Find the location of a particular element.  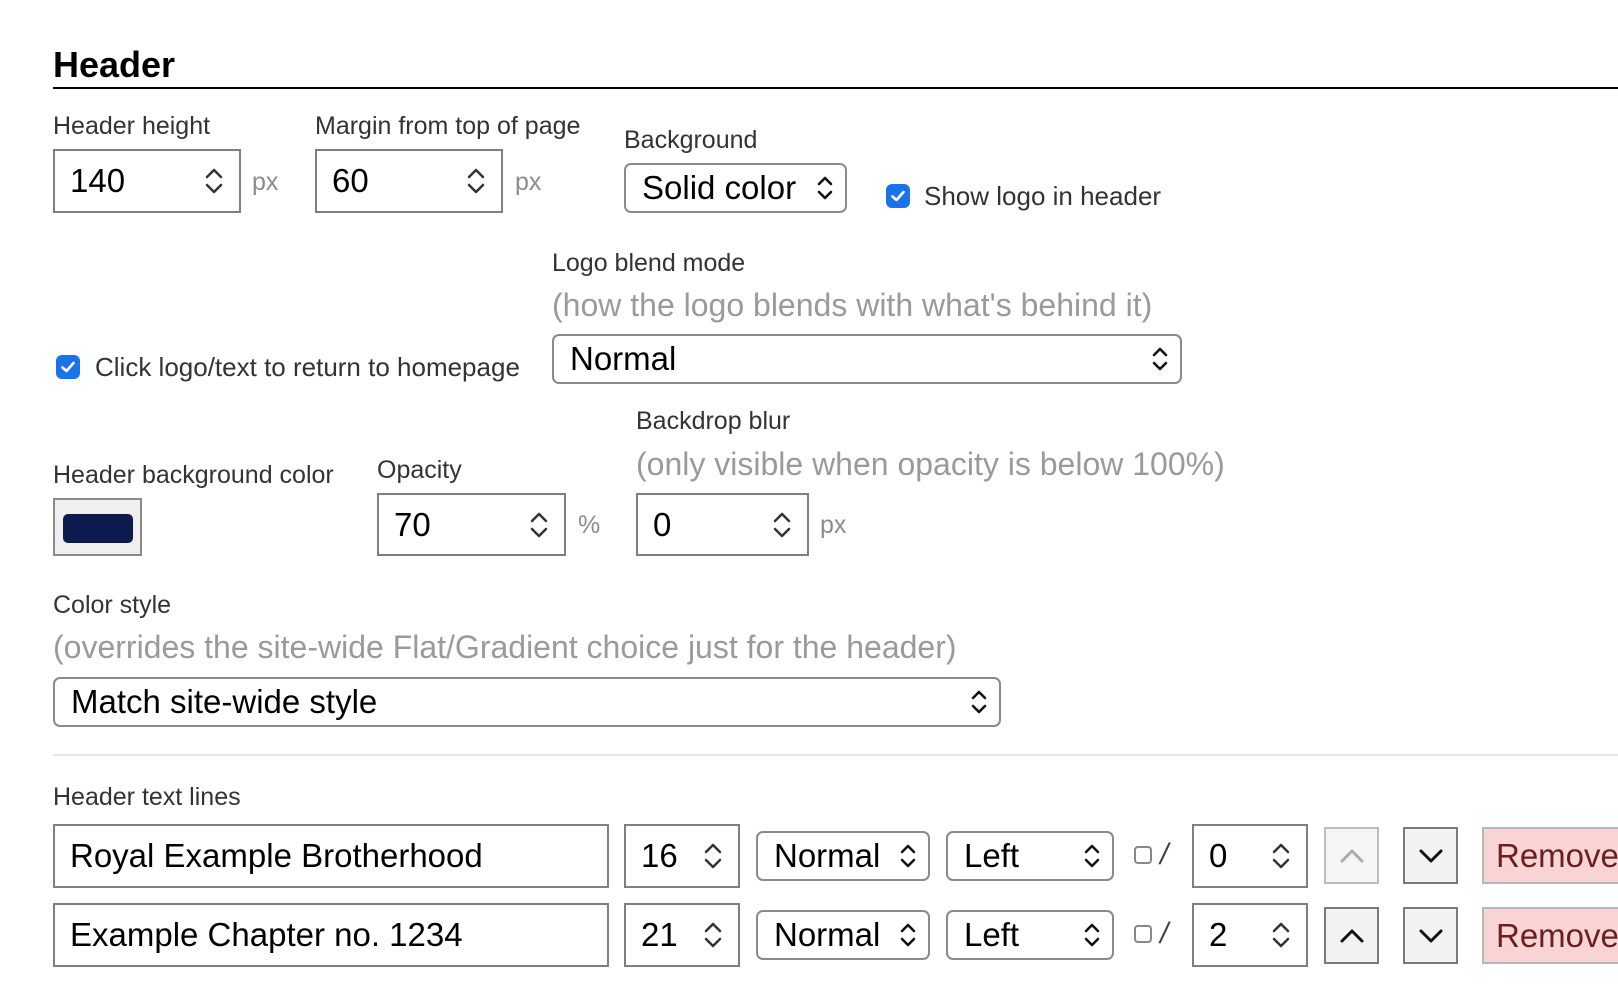

margin-top-unit: px is located at coordinates (528, 182).